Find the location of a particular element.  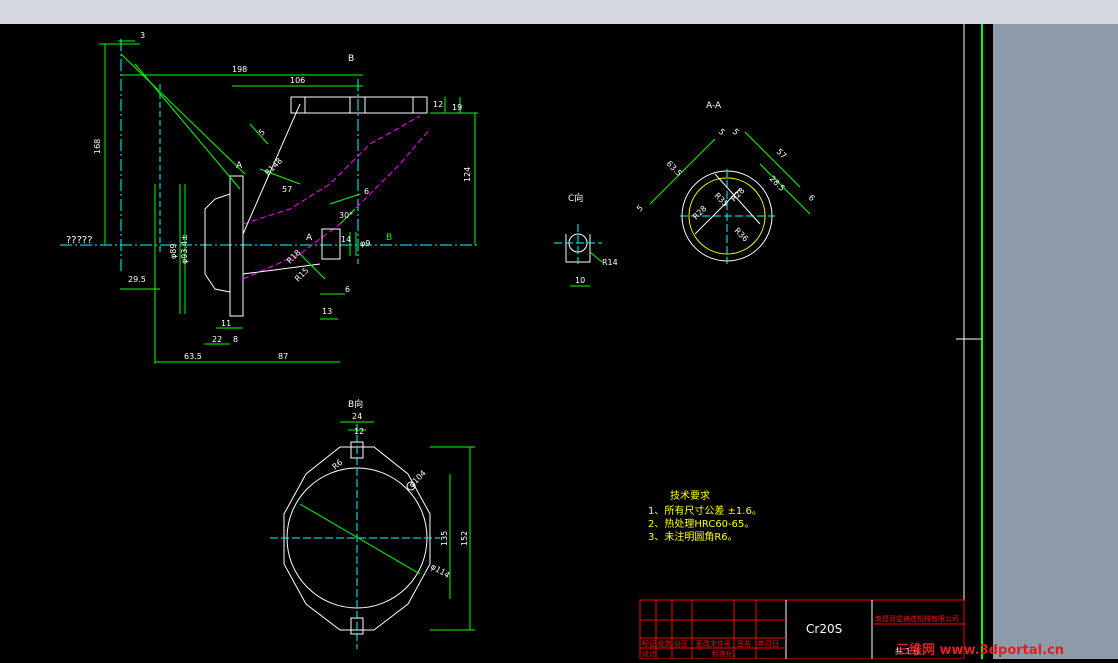

dim-12: 12 is located at coordinates (438, 104).